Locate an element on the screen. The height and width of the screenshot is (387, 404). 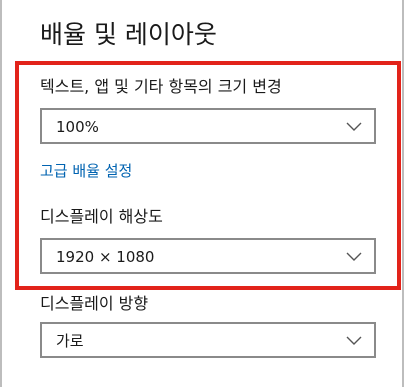
orientation-dropdown-value: 가로 is located at coordinates (70, 341).